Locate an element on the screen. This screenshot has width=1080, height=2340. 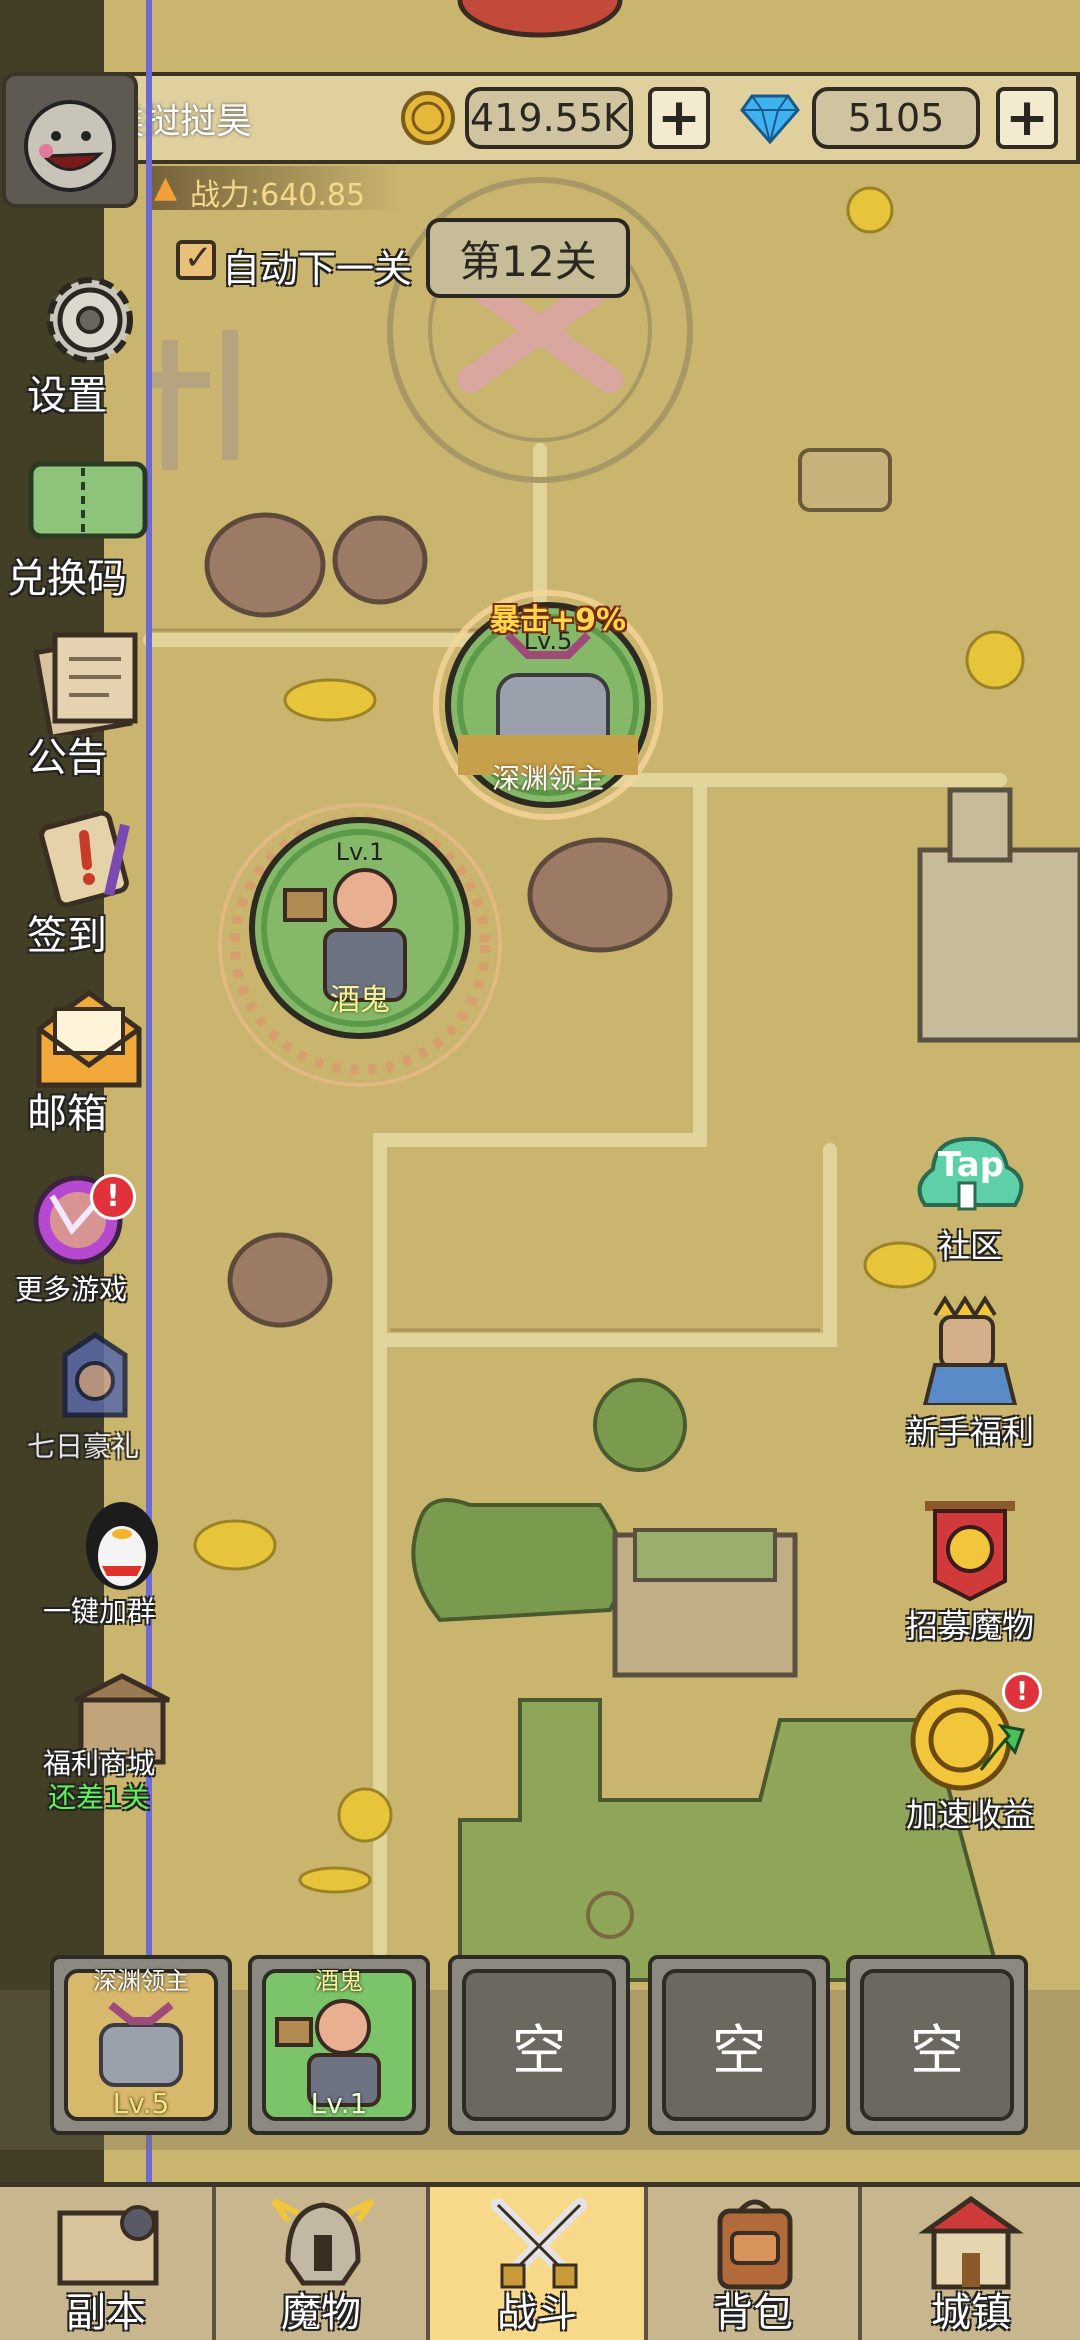
monster-helmet-icon is located at coordinates (323, 2242).